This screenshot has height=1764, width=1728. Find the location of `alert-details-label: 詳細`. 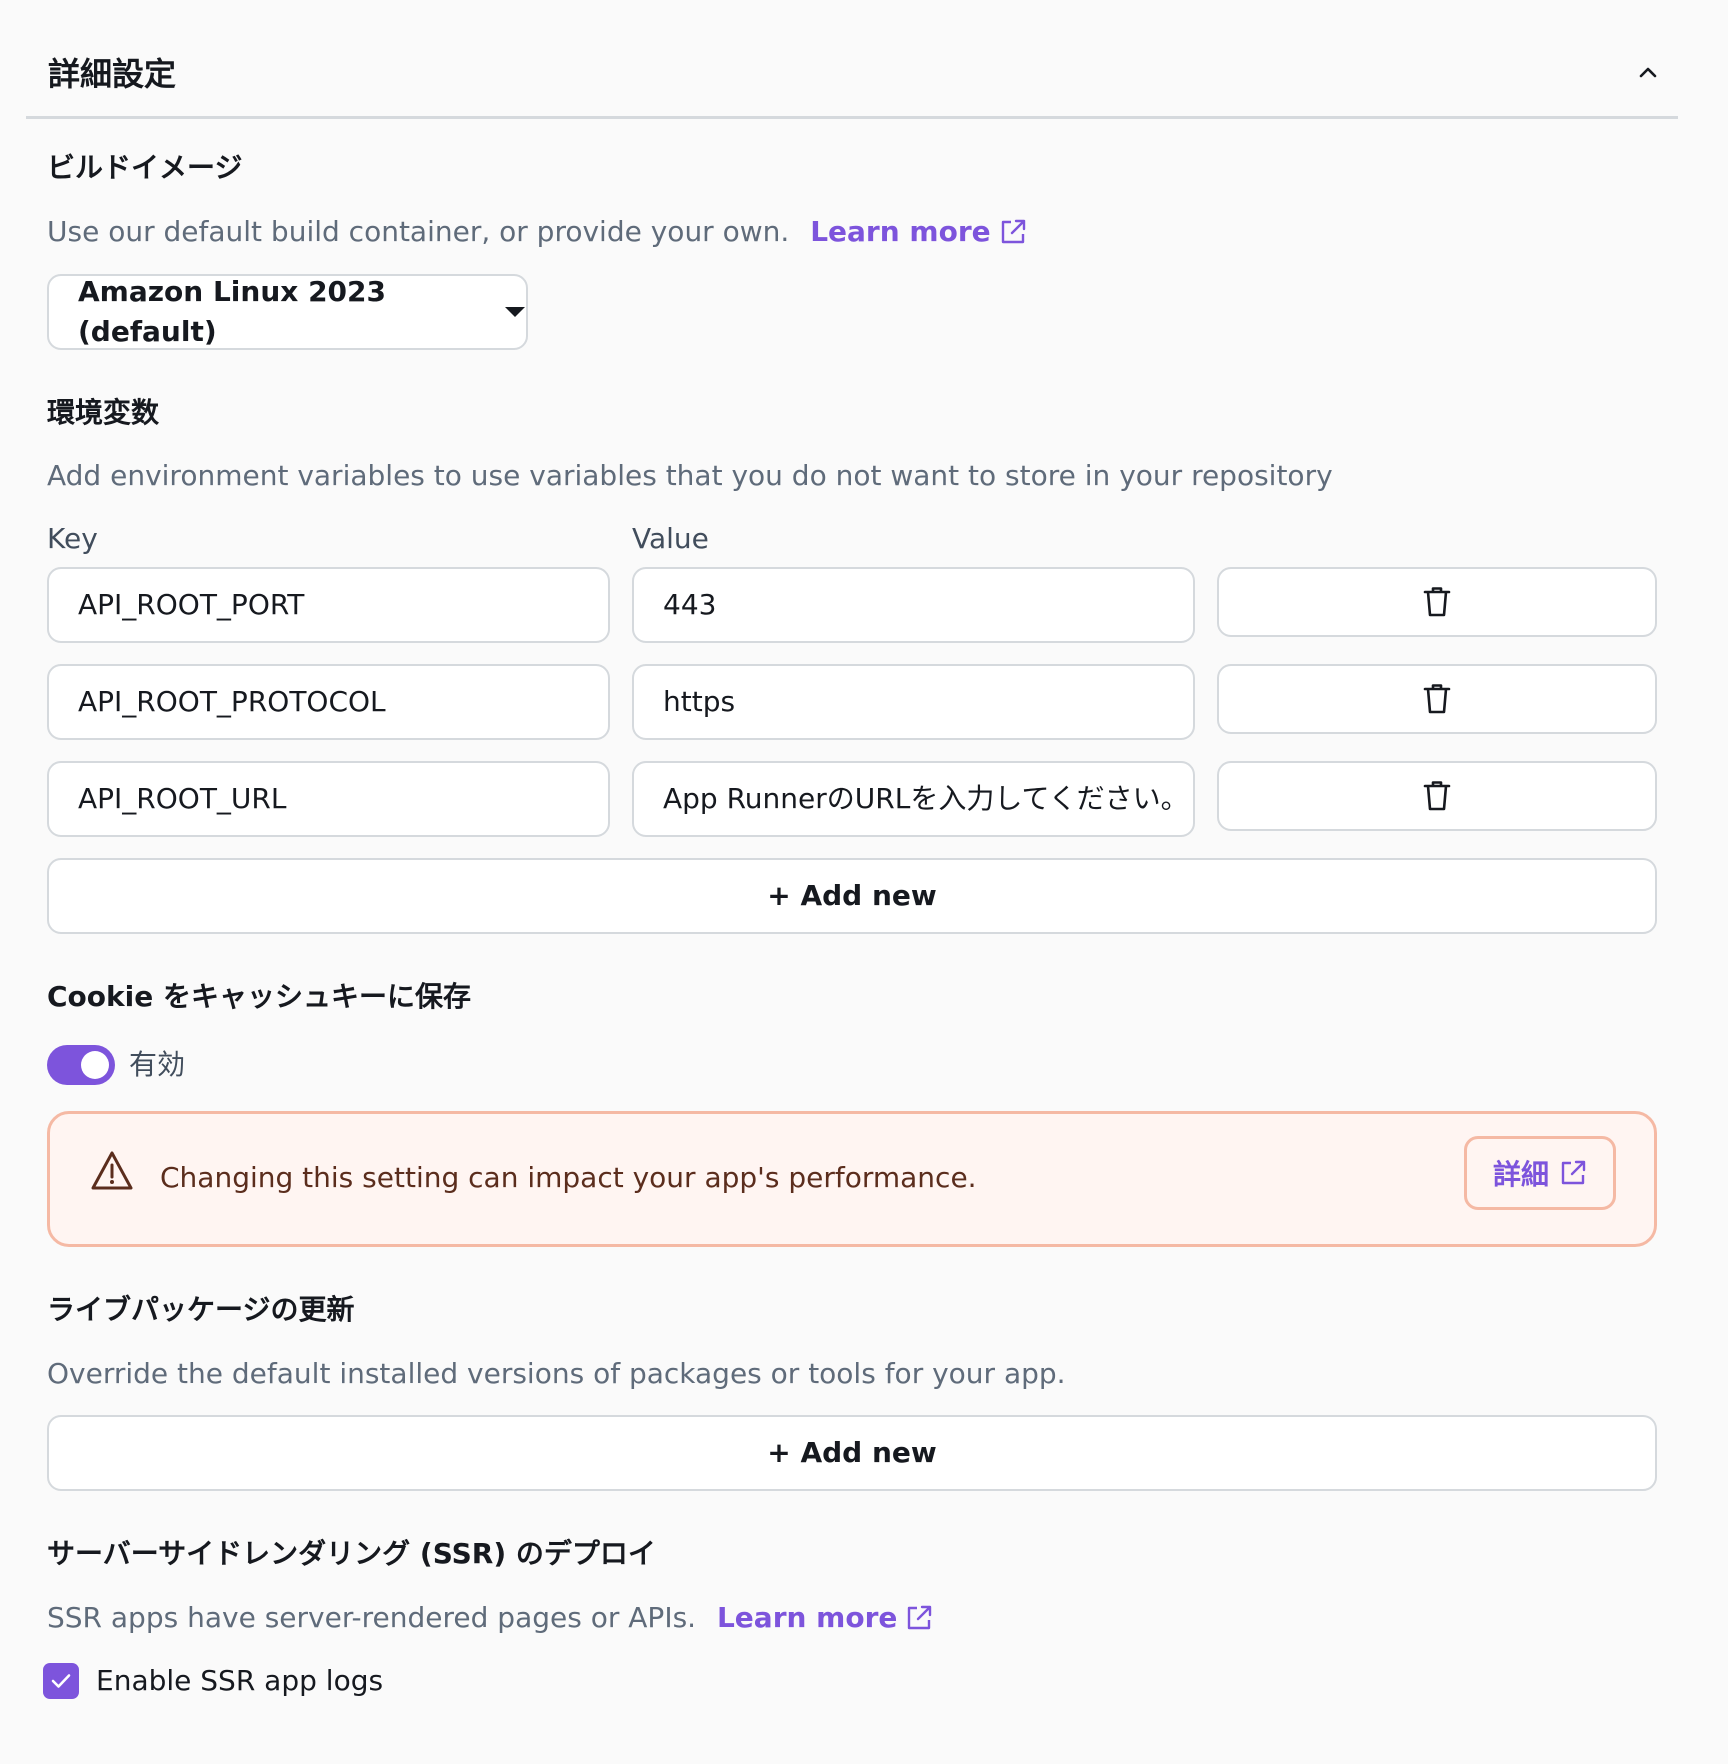

alert-details-label: 詳細 is located at coordinates (1520, 1174).